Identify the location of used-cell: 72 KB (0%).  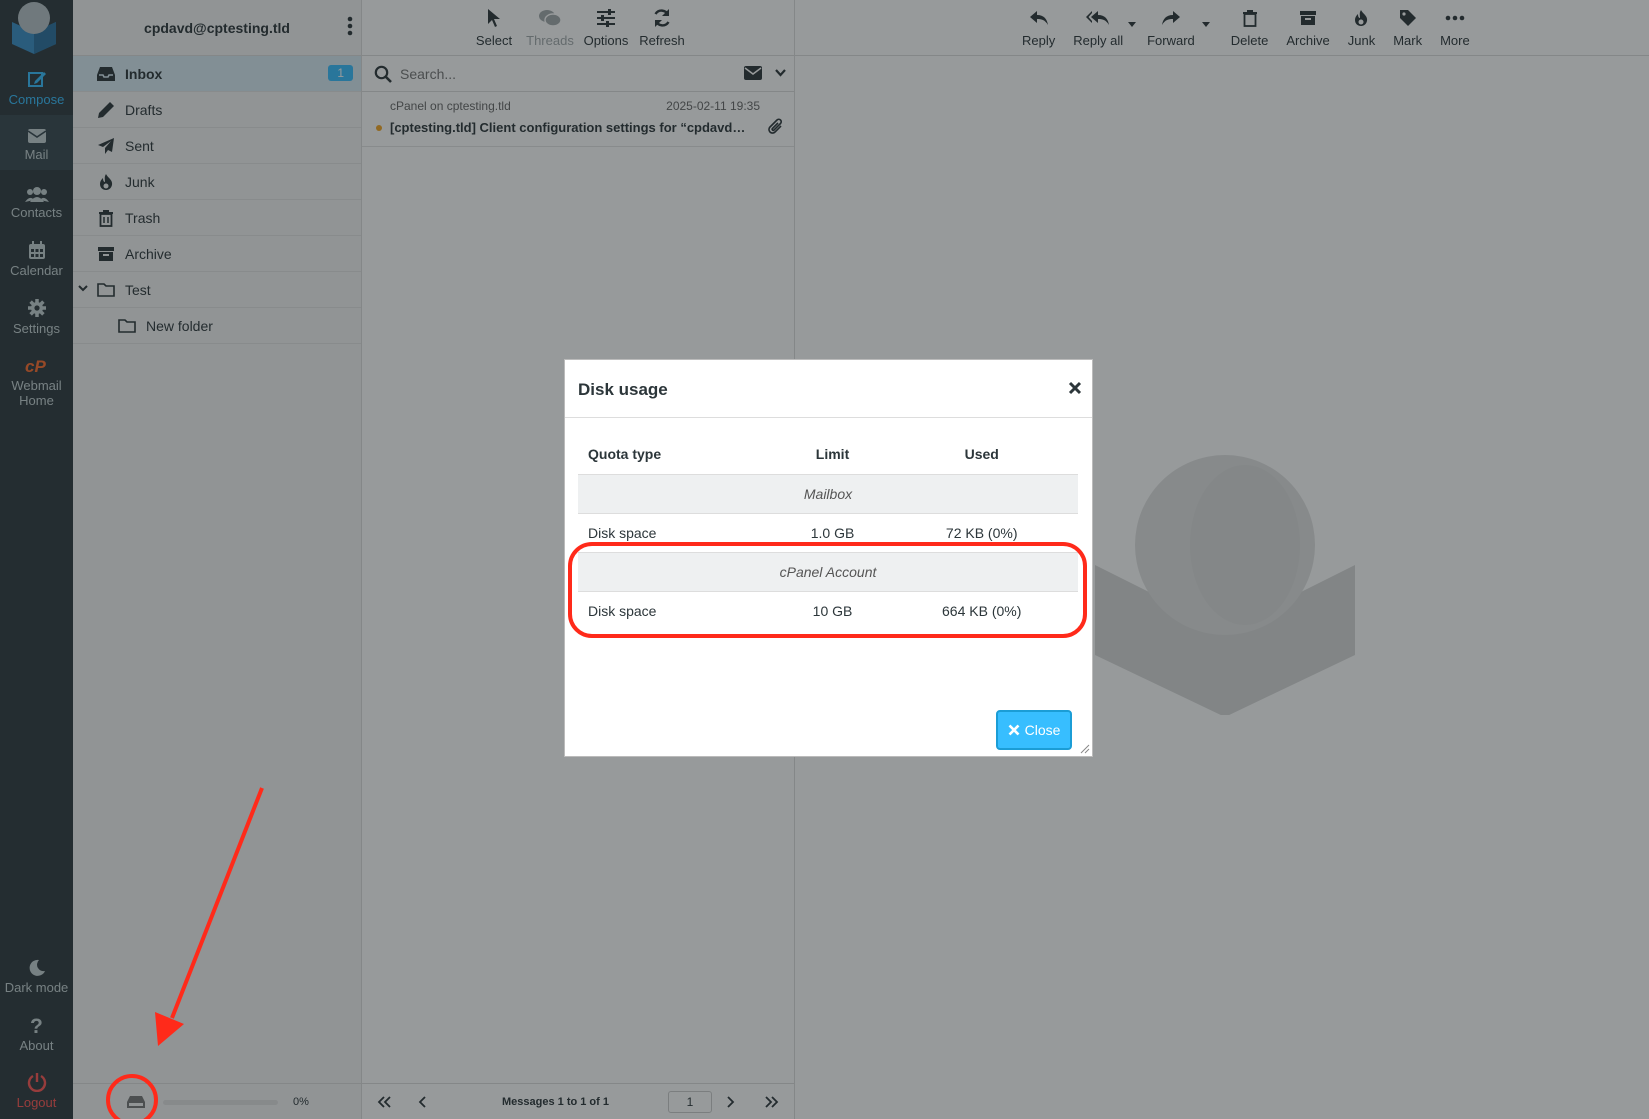
(981, 532).